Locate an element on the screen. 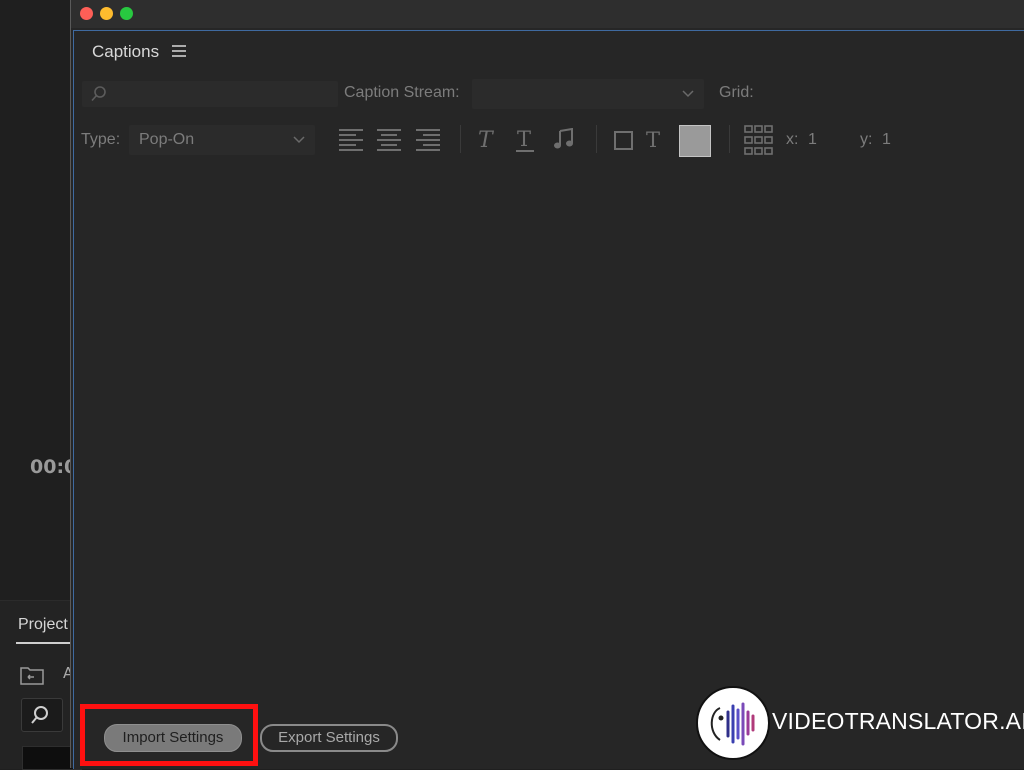  caption-stream-label: Caption Stream: is located at coordinates (402, 92).